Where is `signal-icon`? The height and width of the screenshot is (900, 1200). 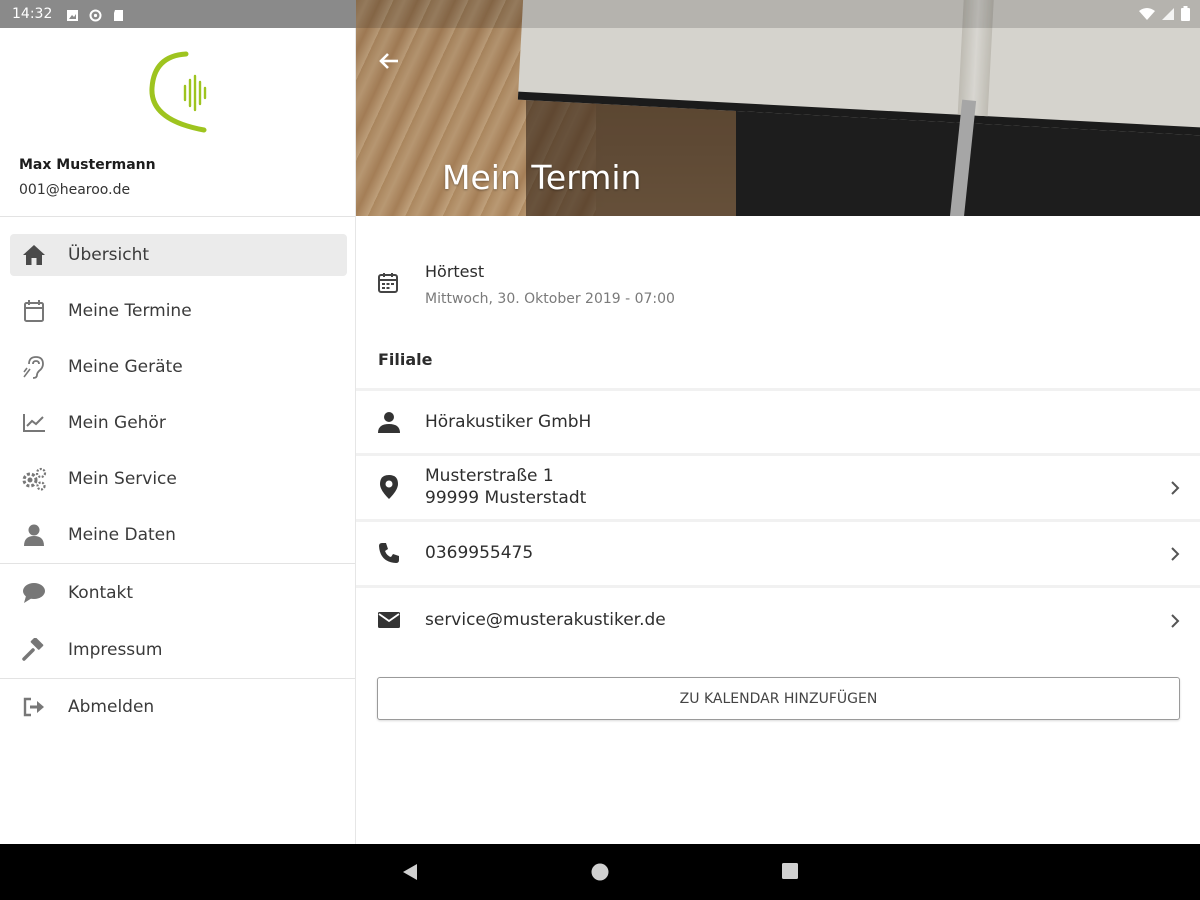 signal-icon is located at coordinates (1168, 15).